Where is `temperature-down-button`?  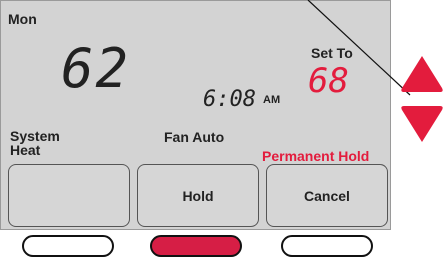 temperature-down-button is located at coordinates (422, 124).